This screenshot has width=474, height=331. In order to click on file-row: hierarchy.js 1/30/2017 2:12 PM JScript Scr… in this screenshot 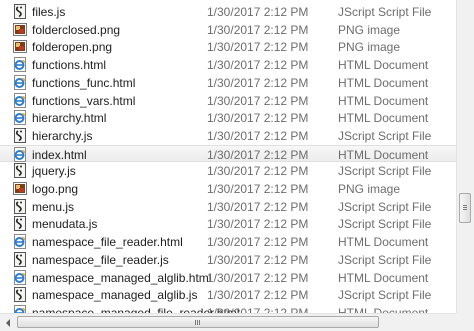, I will do `click(228, 136)`.